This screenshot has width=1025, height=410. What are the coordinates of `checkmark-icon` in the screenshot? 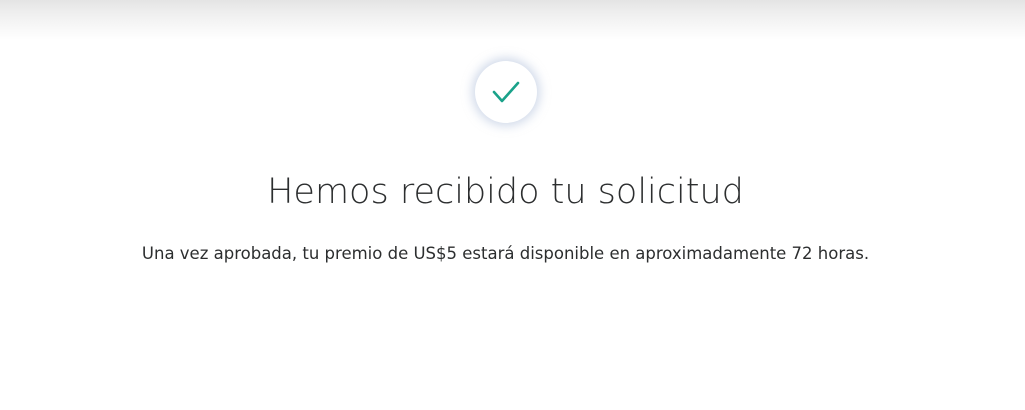 It's located at (506, 92).